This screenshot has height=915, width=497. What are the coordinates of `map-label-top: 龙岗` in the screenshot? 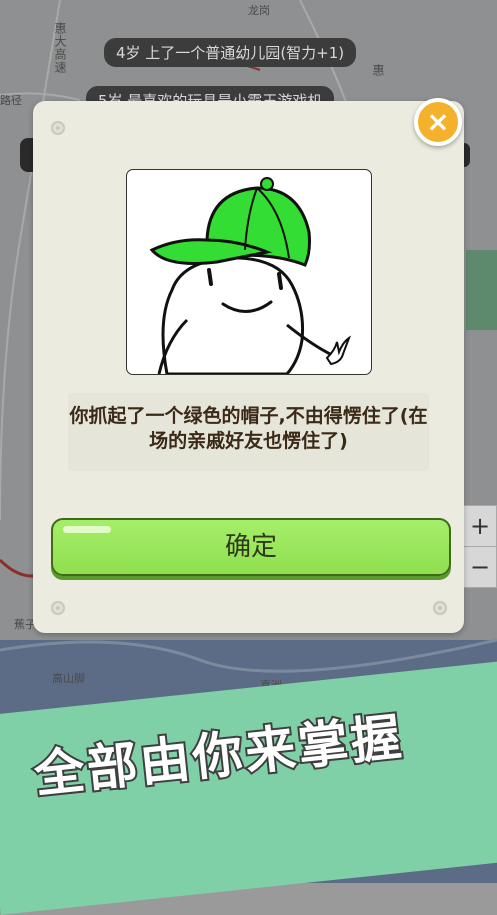 It's located at (259, 10).